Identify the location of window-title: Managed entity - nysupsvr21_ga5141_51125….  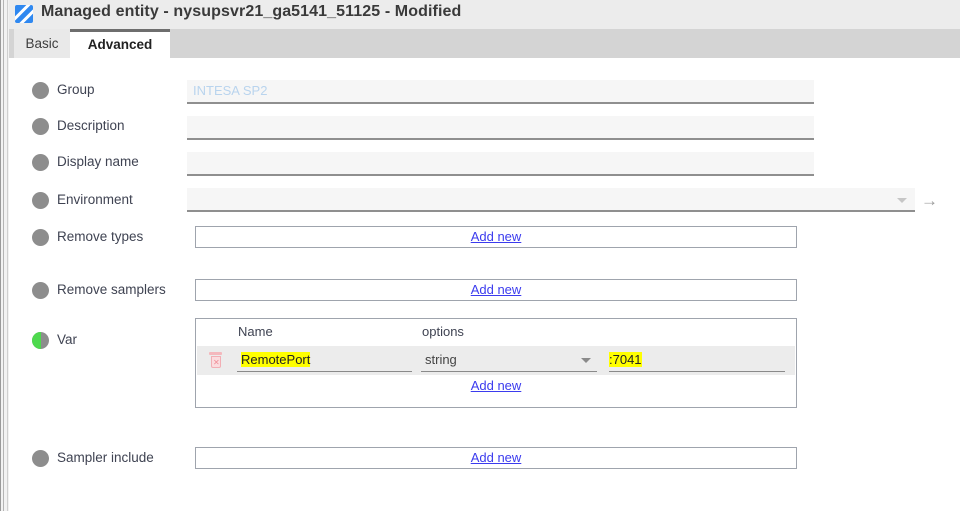
(251, 11).